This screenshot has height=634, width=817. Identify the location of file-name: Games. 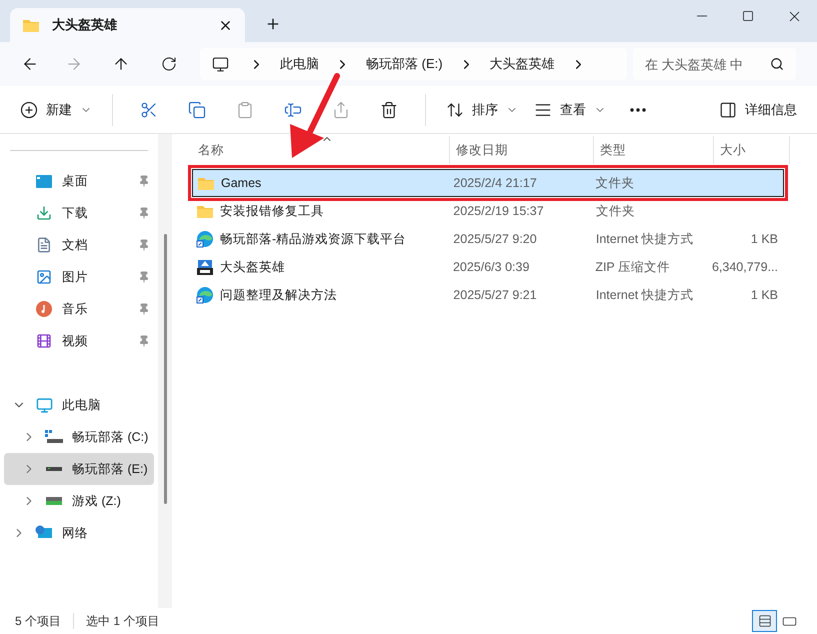
(241, 183).